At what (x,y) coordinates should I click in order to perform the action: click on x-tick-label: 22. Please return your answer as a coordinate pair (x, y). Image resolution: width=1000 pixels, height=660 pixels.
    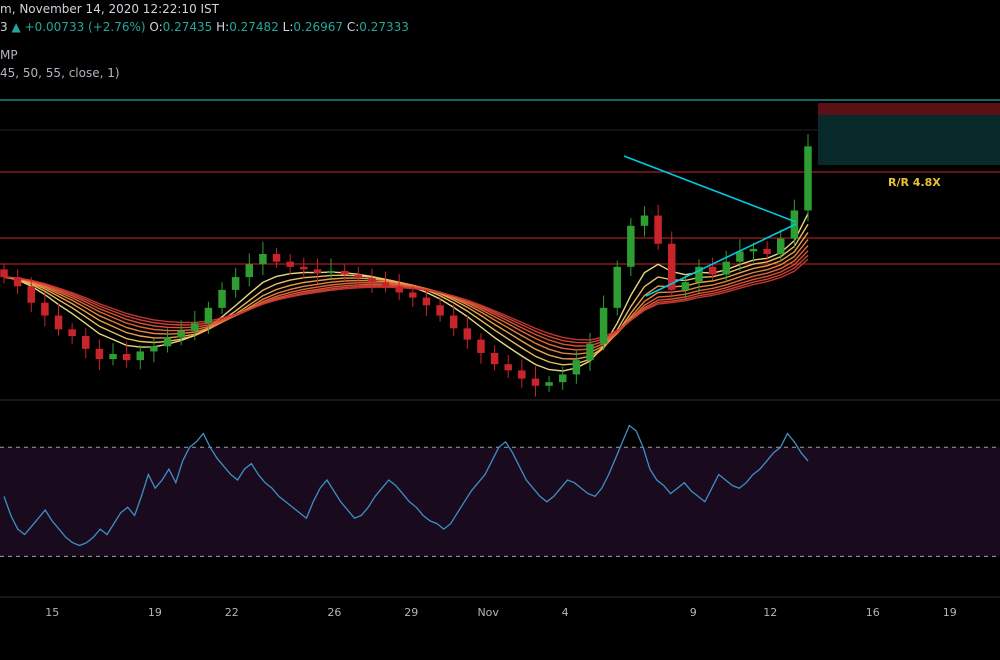
    Looking at the image, I should click on (232, 612).